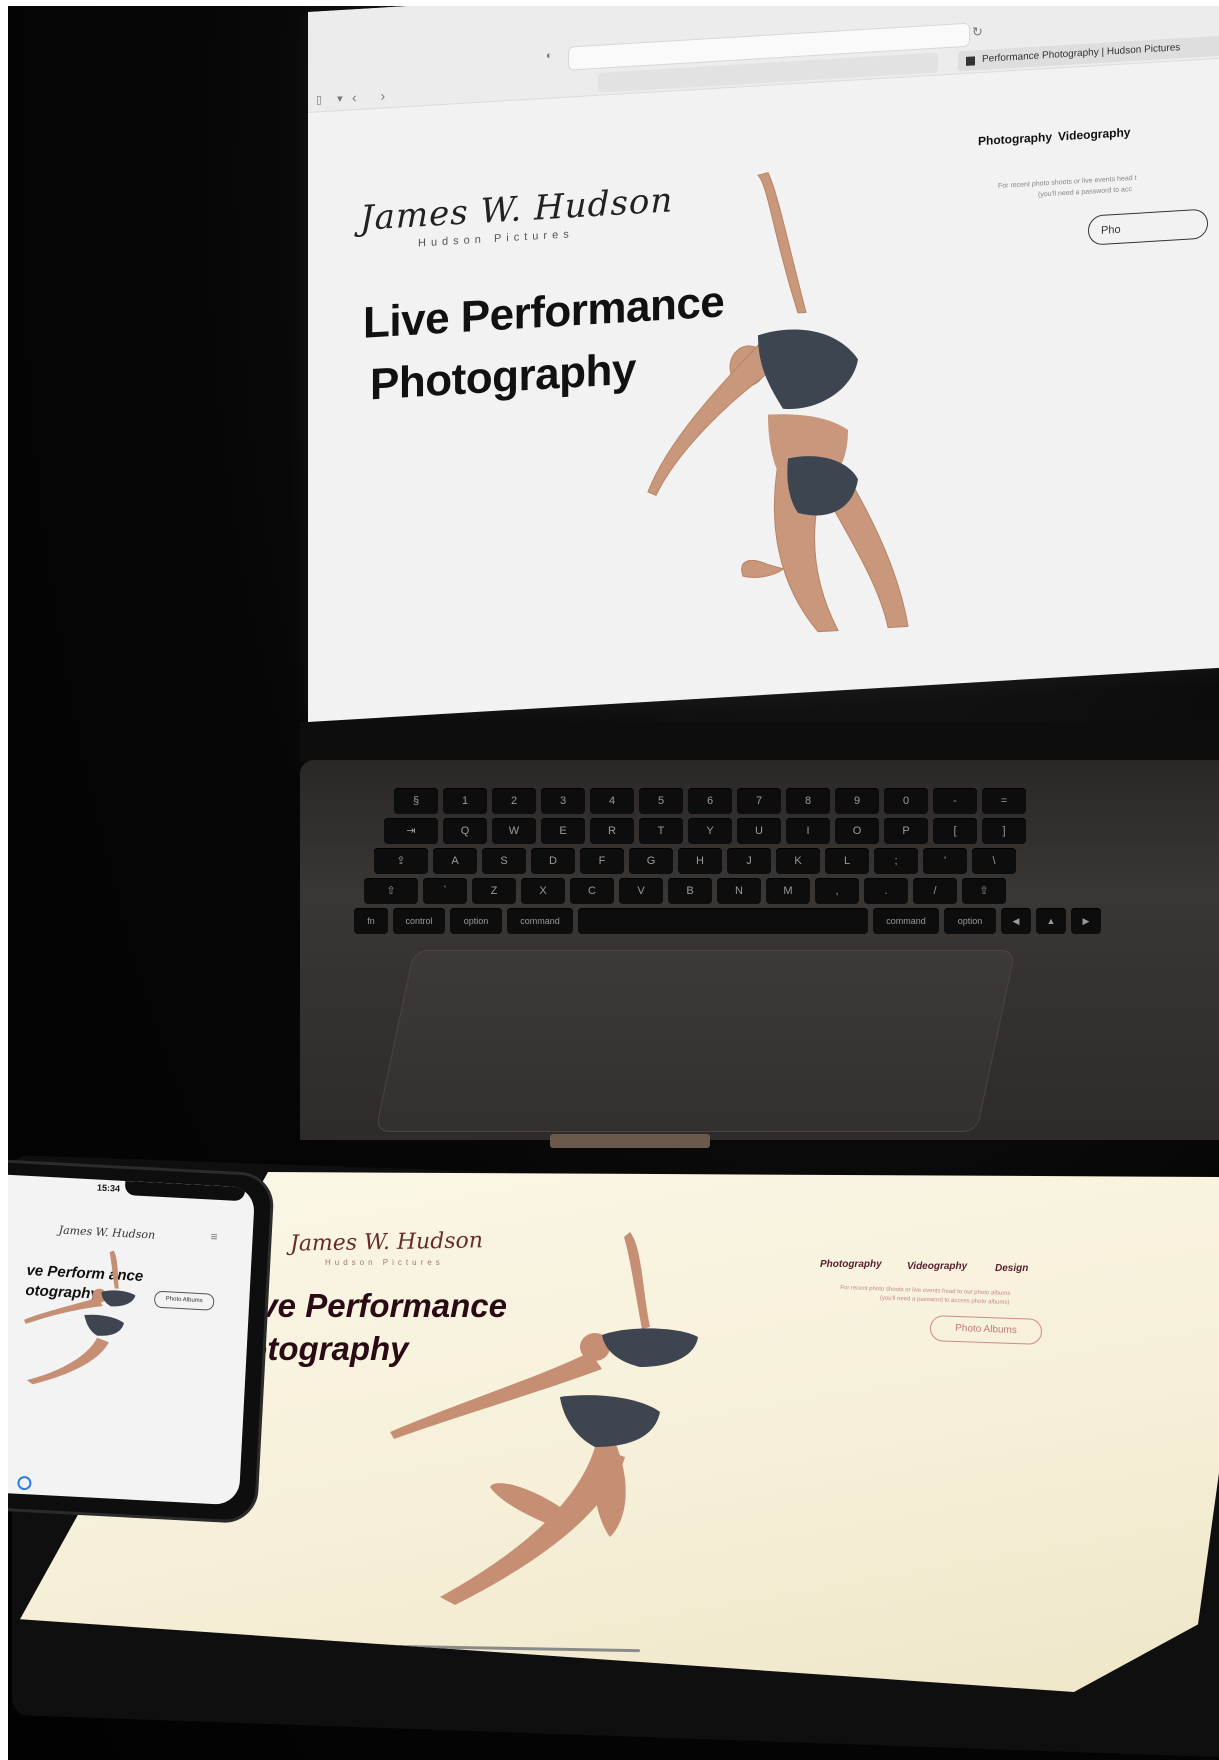  Describe the element at coordinates (1004, 831) in the screenshot. I see `key: ]` at that location.